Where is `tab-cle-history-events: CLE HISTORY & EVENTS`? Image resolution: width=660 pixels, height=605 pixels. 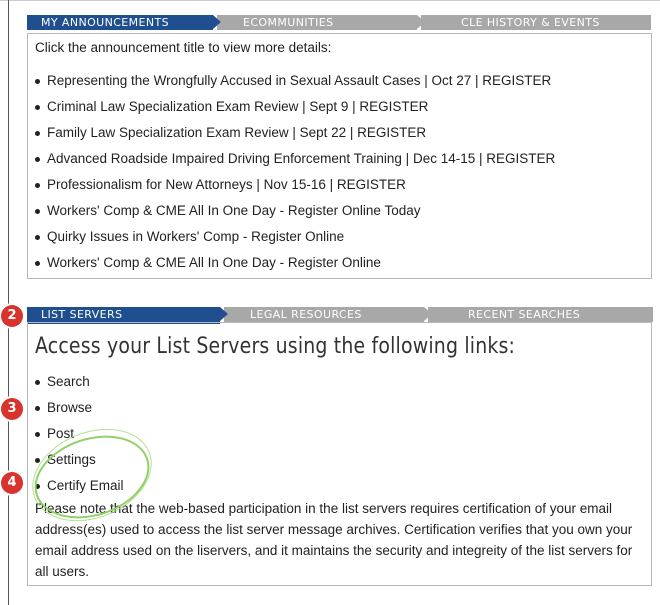 tab-cle-history-events: CLE HISTORY & EVENTS is located at coordinates (536, 22).